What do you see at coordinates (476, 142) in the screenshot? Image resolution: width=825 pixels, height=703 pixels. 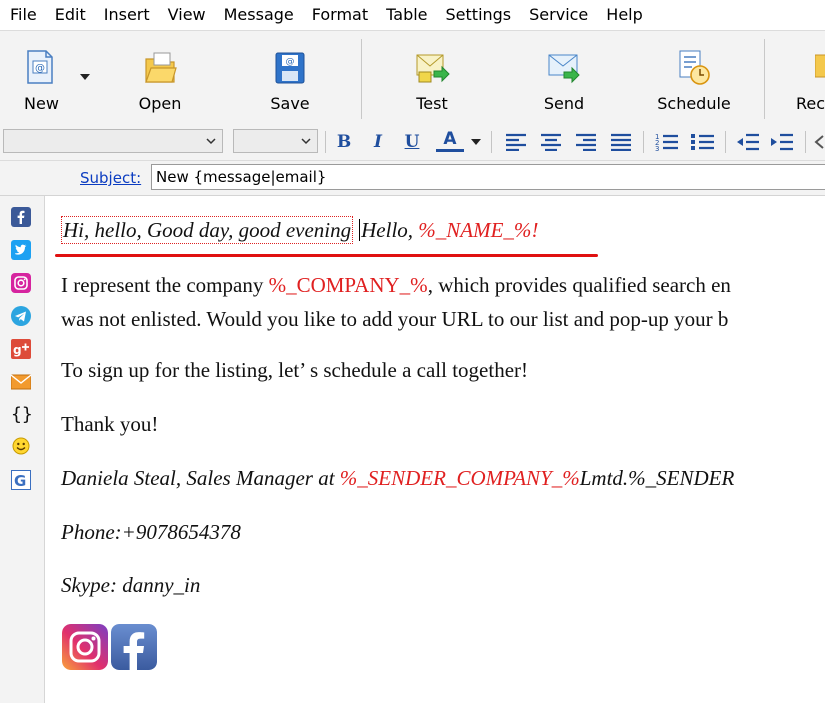 I see `font-color-dropdown-icon` at bounding box center [476, 142].